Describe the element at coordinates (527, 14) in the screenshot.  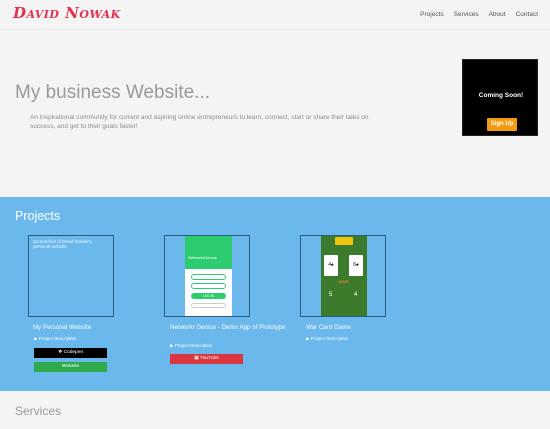
I see `nav-link-contact: Contact` at that location.